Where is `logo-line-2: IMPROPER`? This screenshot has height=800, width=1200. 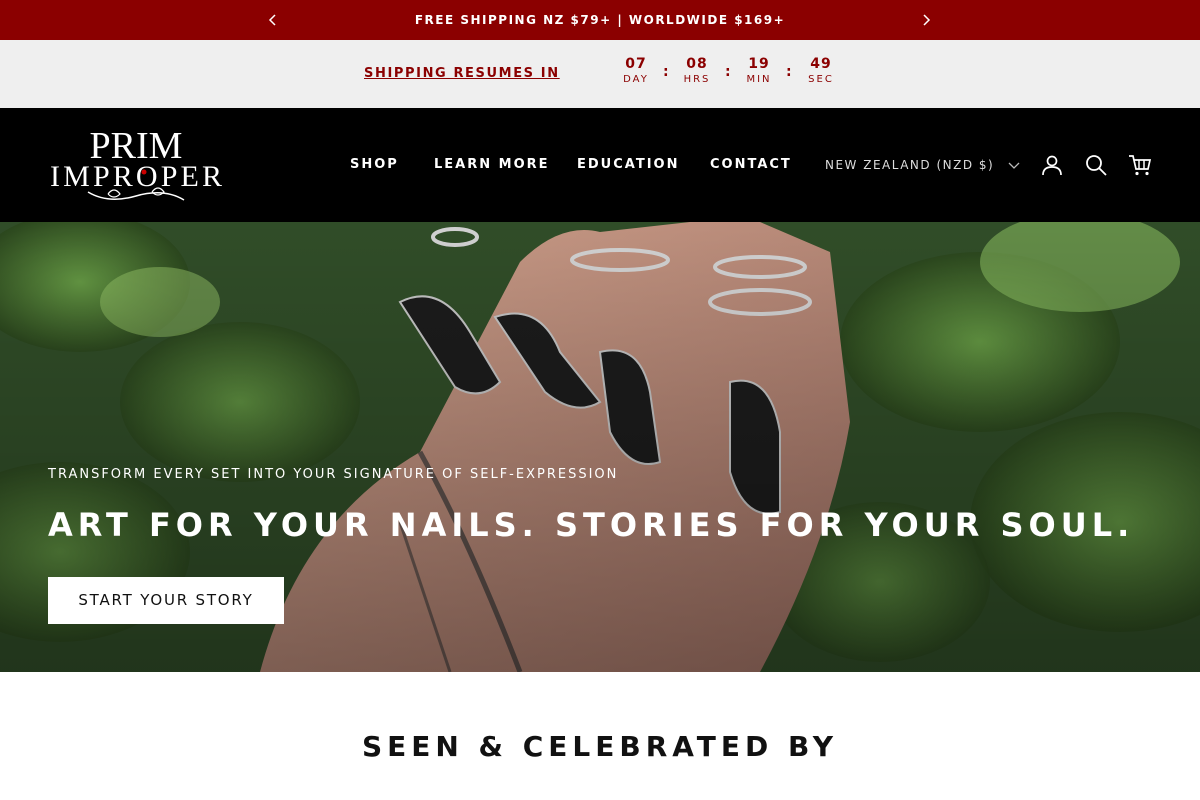
logo-line-2: IMPROPER is located at coordinates (136, 176).